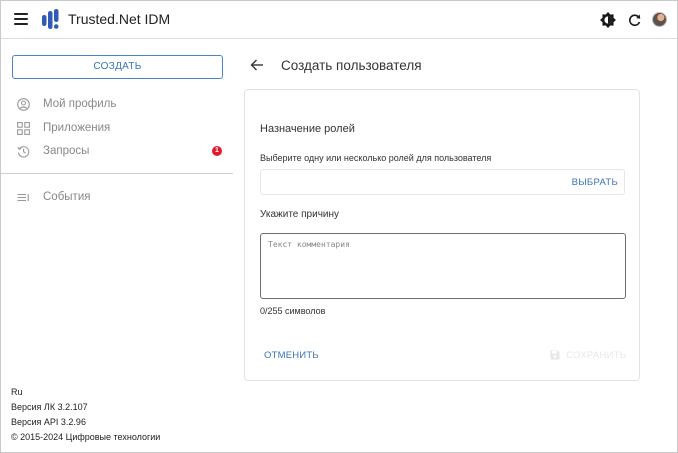  What do you see at coordinates (293, 311) in the screenshot?
I see `char-counter: 0/255 символов` at bounding box center [293, 311].